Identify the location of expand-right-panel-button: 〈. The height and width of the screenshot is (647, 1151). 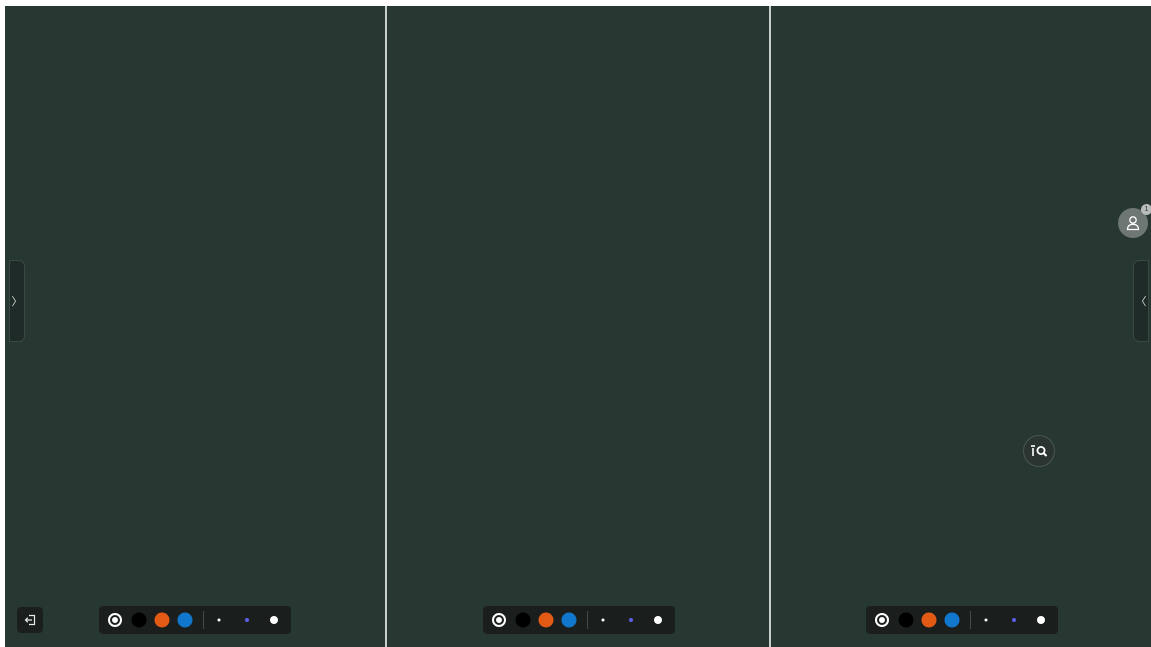
(1141, 301).